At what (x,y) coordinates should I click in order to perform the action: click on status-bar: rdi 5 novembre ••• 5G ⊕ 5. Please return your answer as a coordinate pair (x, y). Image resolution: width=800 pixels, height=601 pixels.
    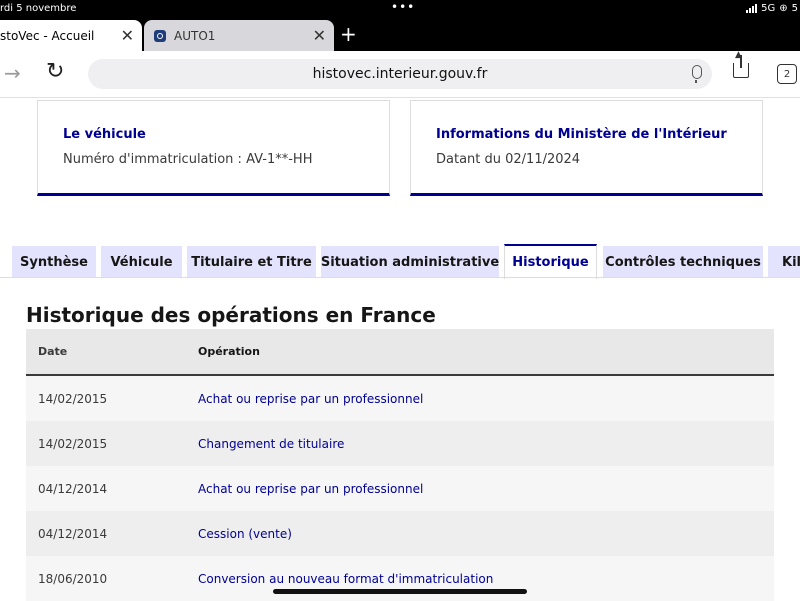
    Looking at the image, I should click on (400, 10).